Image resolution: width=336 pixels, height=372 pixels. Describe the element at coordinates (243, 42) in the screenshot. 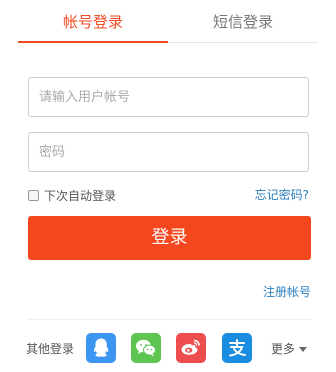

I see `tab-divider` at that location.